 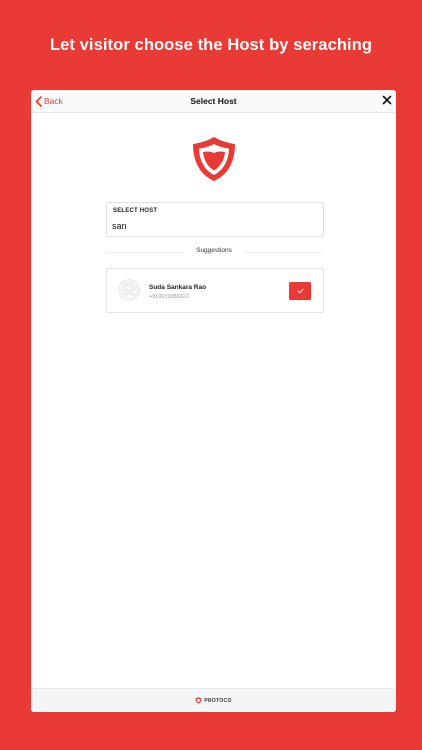 I want to click on promo-headline: Let visitor choose the Host by seraching, so click(x=211, y=45).